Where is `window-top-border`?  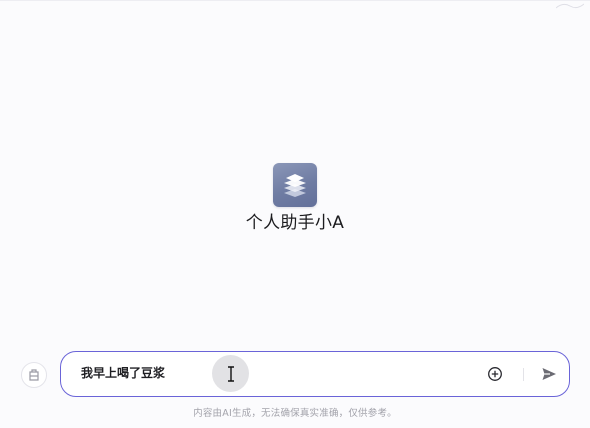 window-top-border is located at coordinates (295, 0).